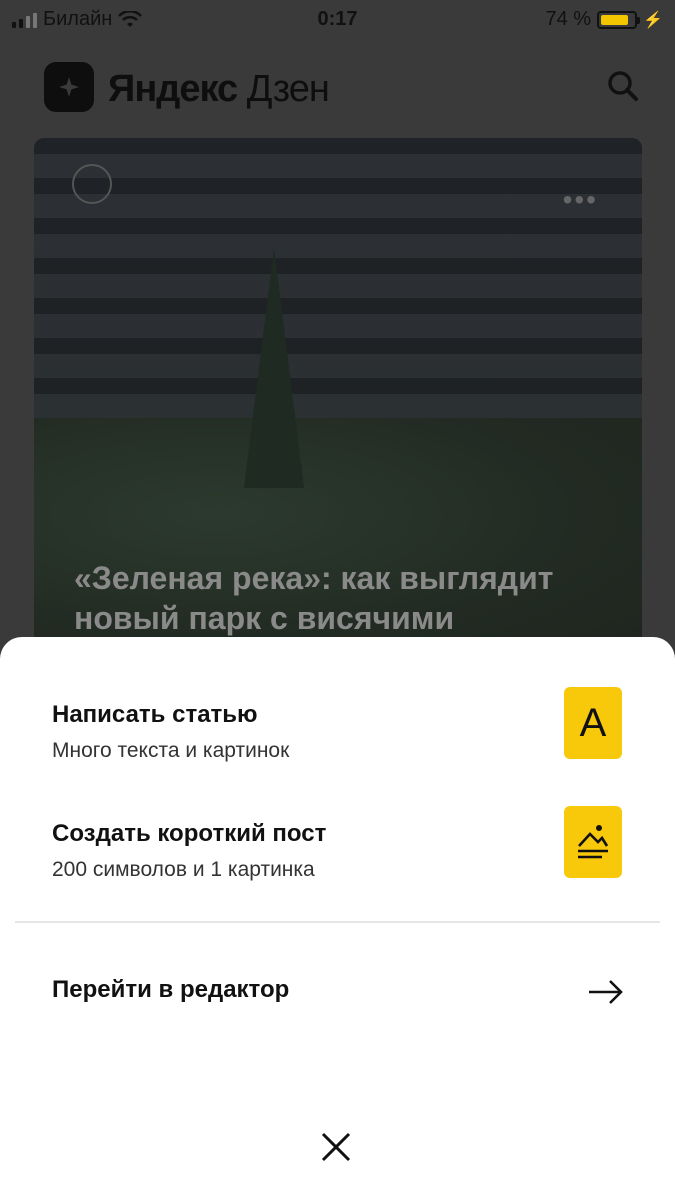 This screenshot has height=1200, width=675. What do you see at coordinates (336, 1147) in the screenshot?
I see `close-icon` at bounding box center [336, 1147].